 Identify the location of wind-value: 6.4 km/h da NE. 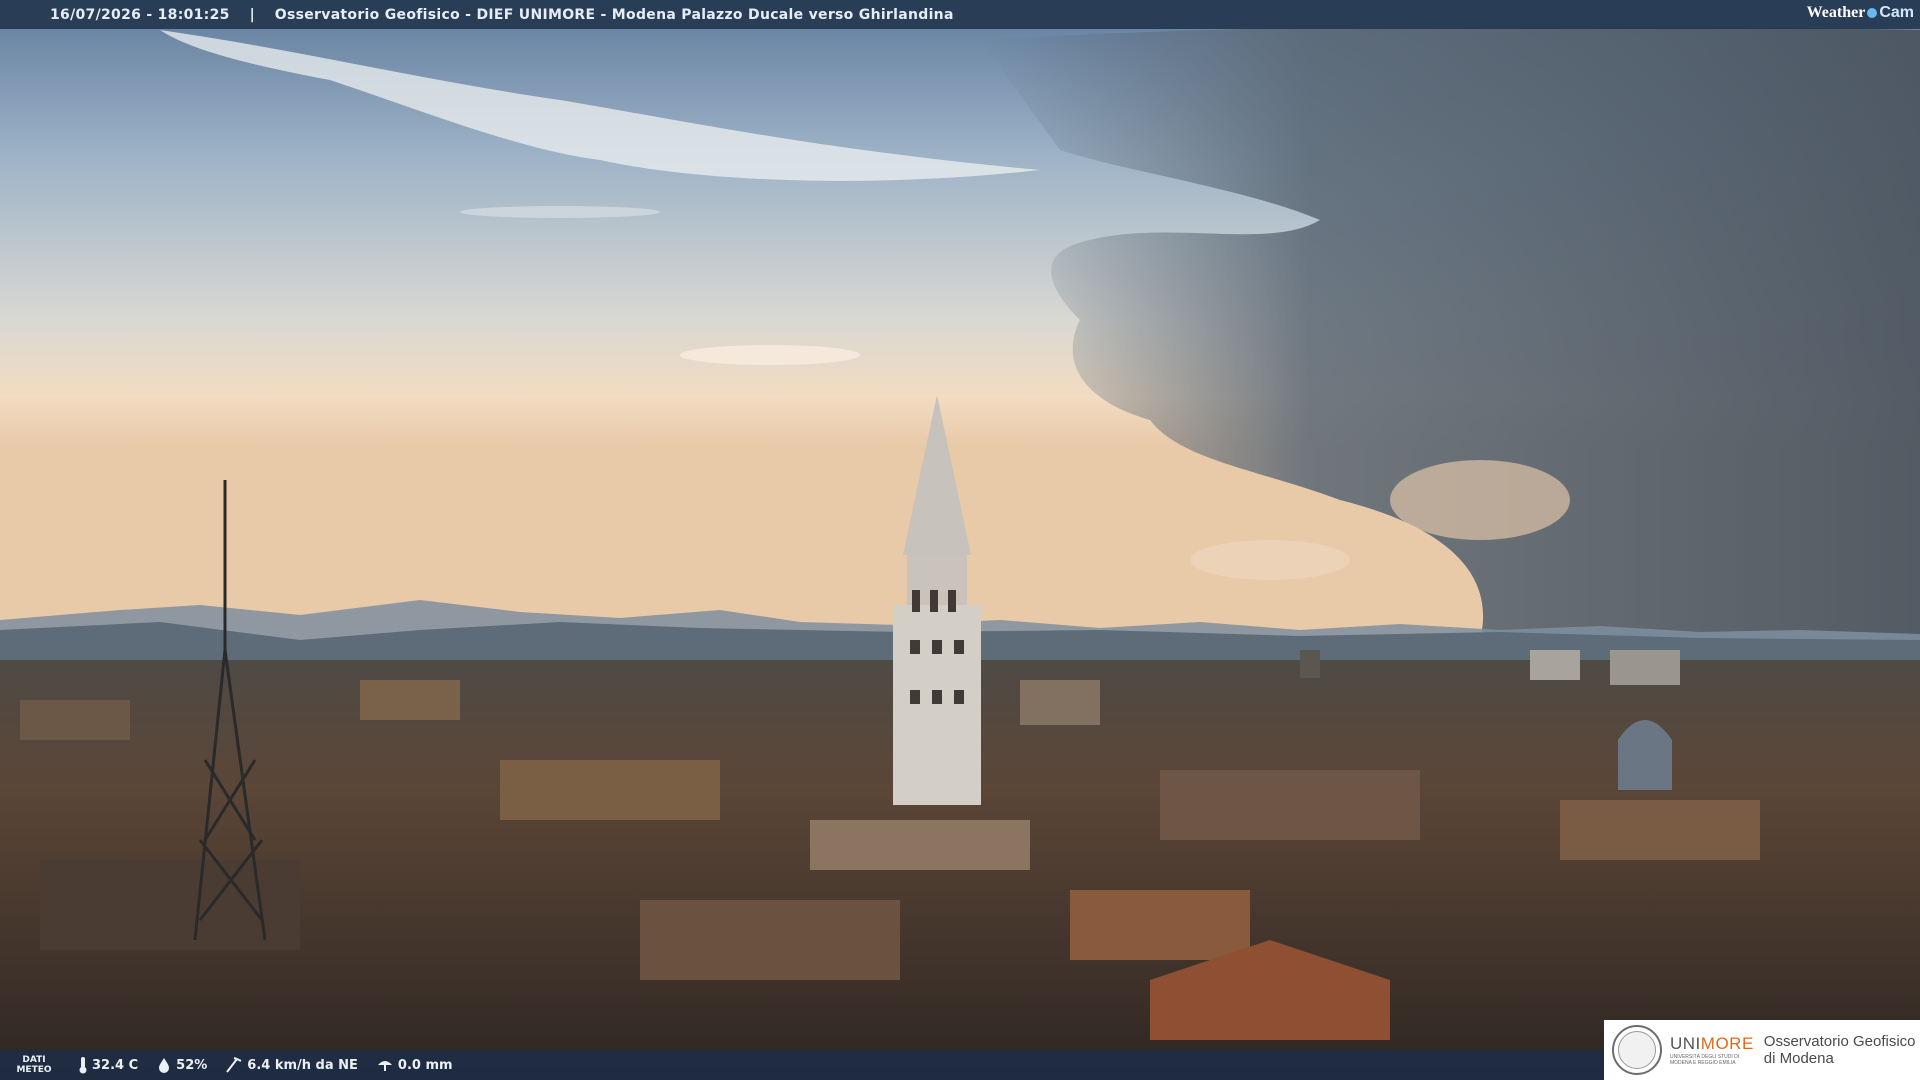
(302, 1065).